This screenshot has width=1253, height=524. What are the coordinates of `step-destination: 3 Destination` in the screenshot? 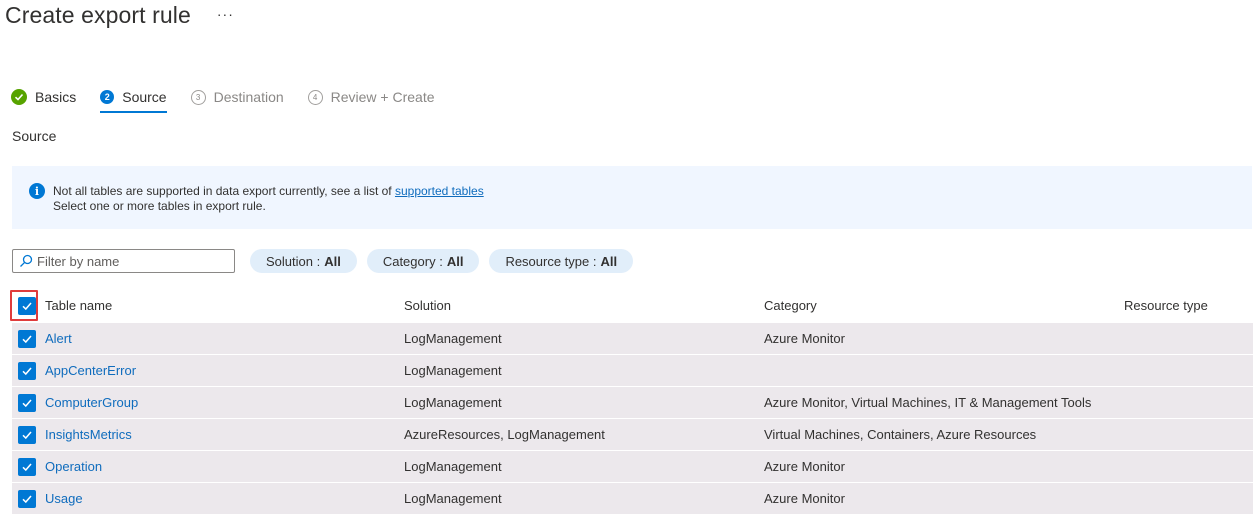 It's located at (237, 97).